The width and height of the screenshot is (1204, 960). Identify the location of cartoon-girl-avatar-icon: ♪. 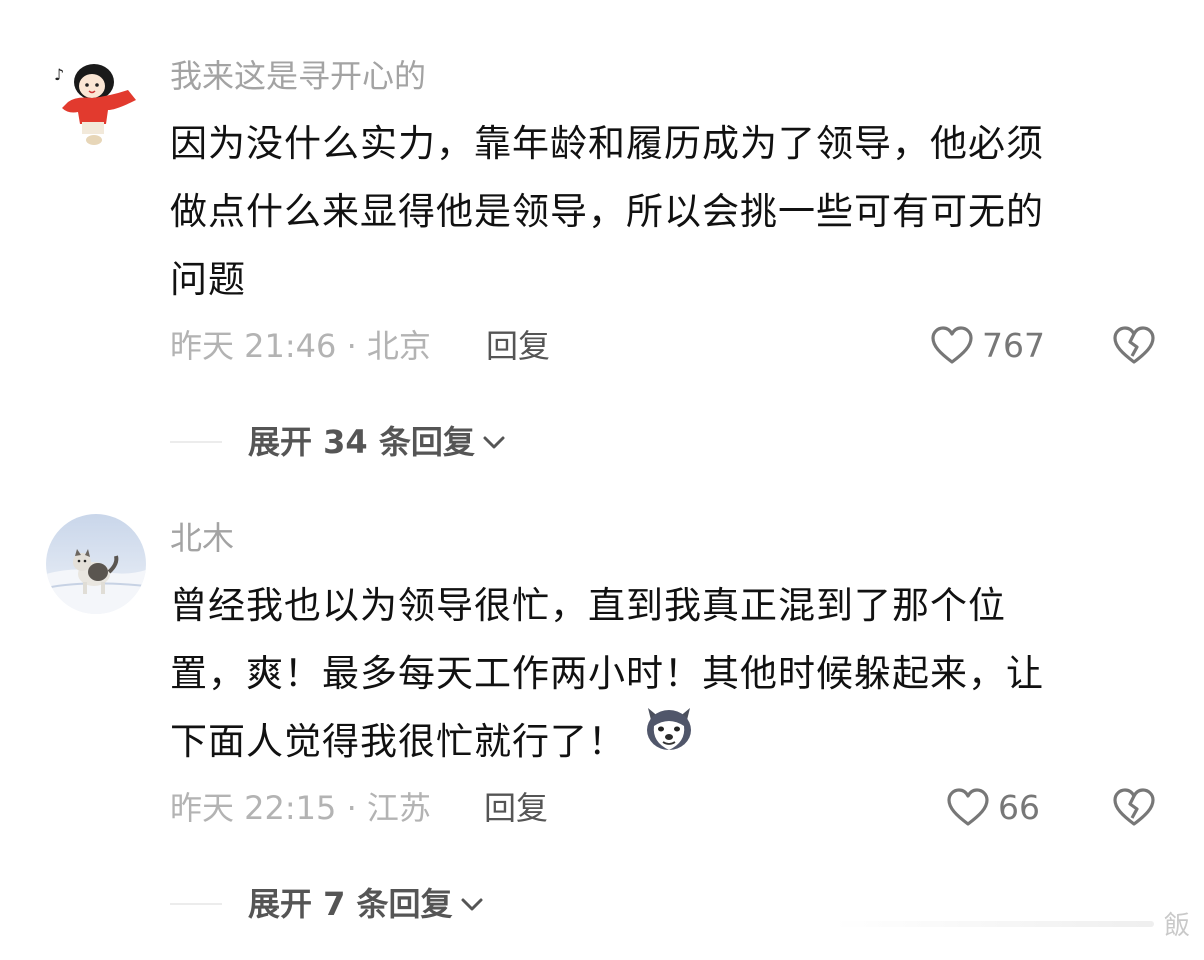
(96, 102).